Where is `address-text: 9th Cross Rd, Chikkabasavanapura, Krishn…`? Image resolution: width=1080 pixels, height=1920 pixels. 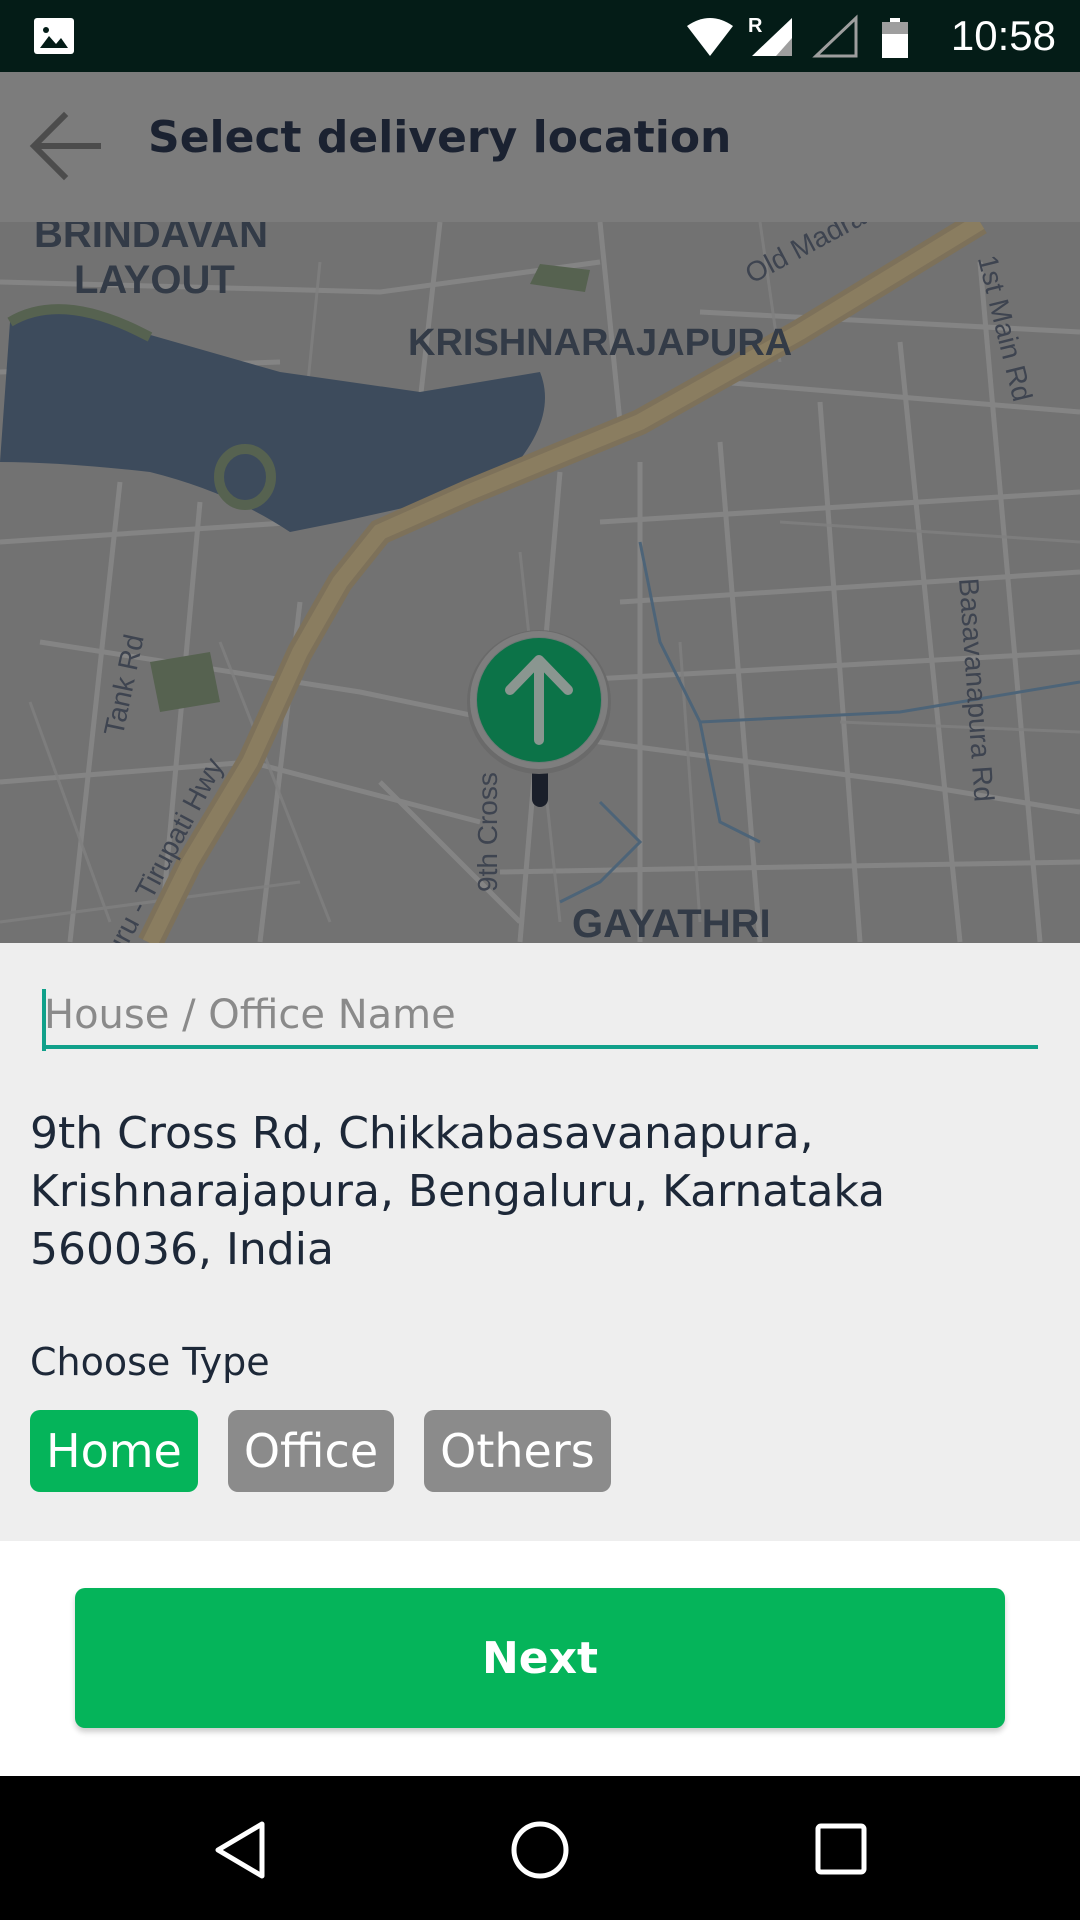 address-text: 9th Cross Rd, Chikkabasavanapura, Krishn… is located at coordinates (458, 1191).